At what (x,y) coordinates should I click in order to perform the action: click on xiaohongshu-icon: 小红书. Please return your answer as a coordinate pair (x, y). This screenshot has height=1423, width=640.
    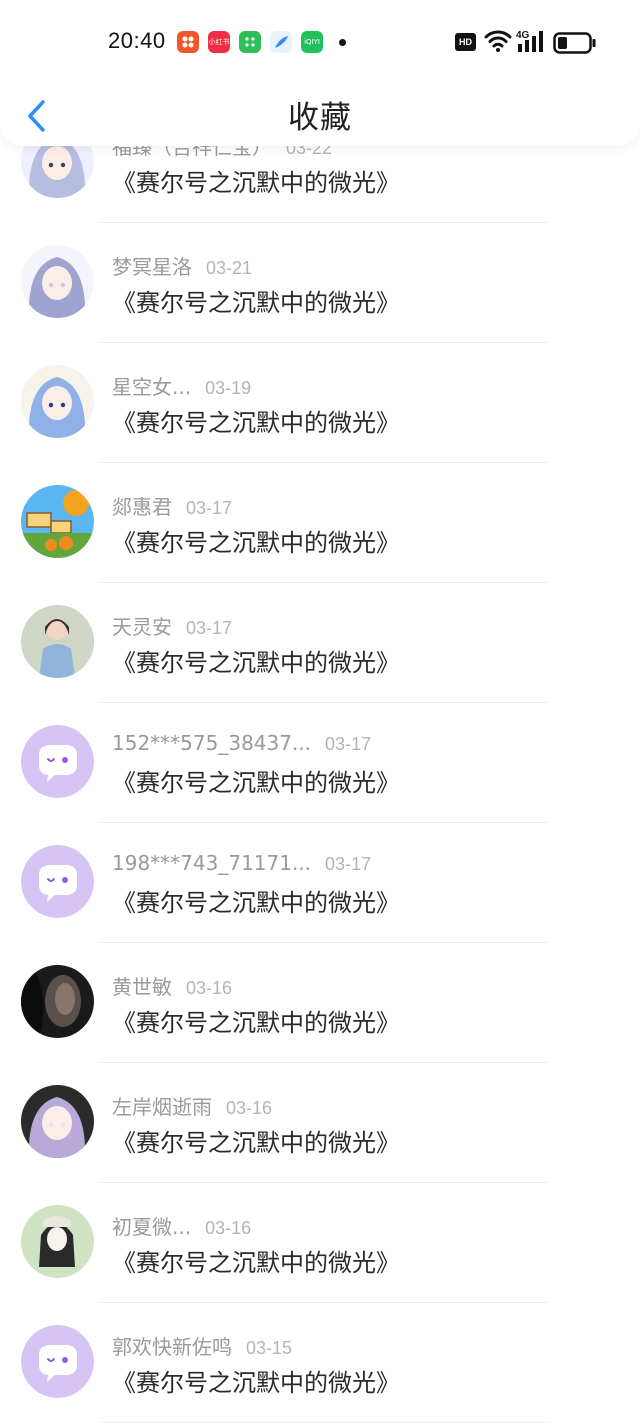
    Looking at the image, I should click on (219, 42).